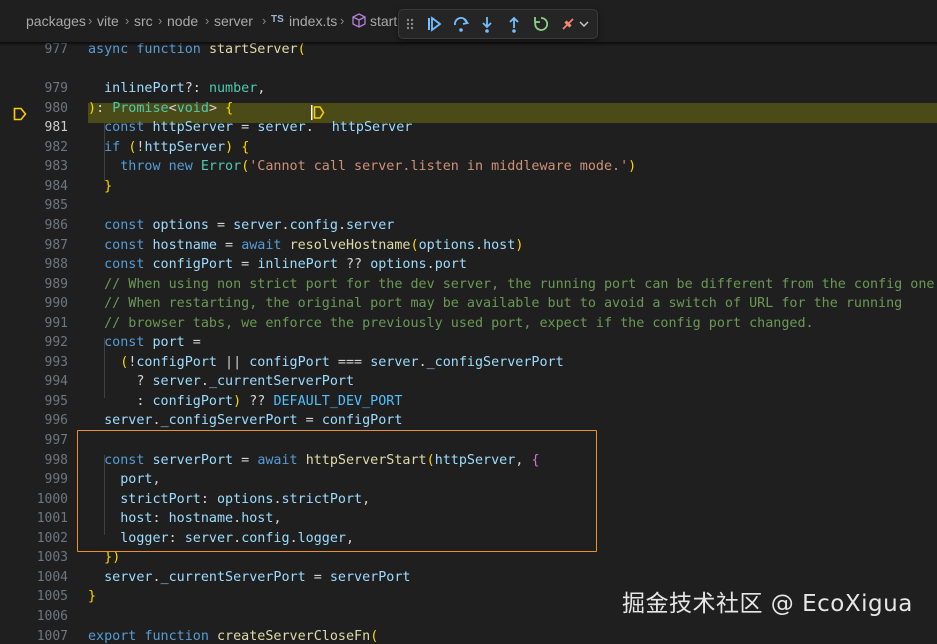 Image resolution: width=937 pixels, height=644 pixels. What do you see at coordinates (37, 166) in the screenshot?
I see `line-number: 983` at bounding box center [37, 166].